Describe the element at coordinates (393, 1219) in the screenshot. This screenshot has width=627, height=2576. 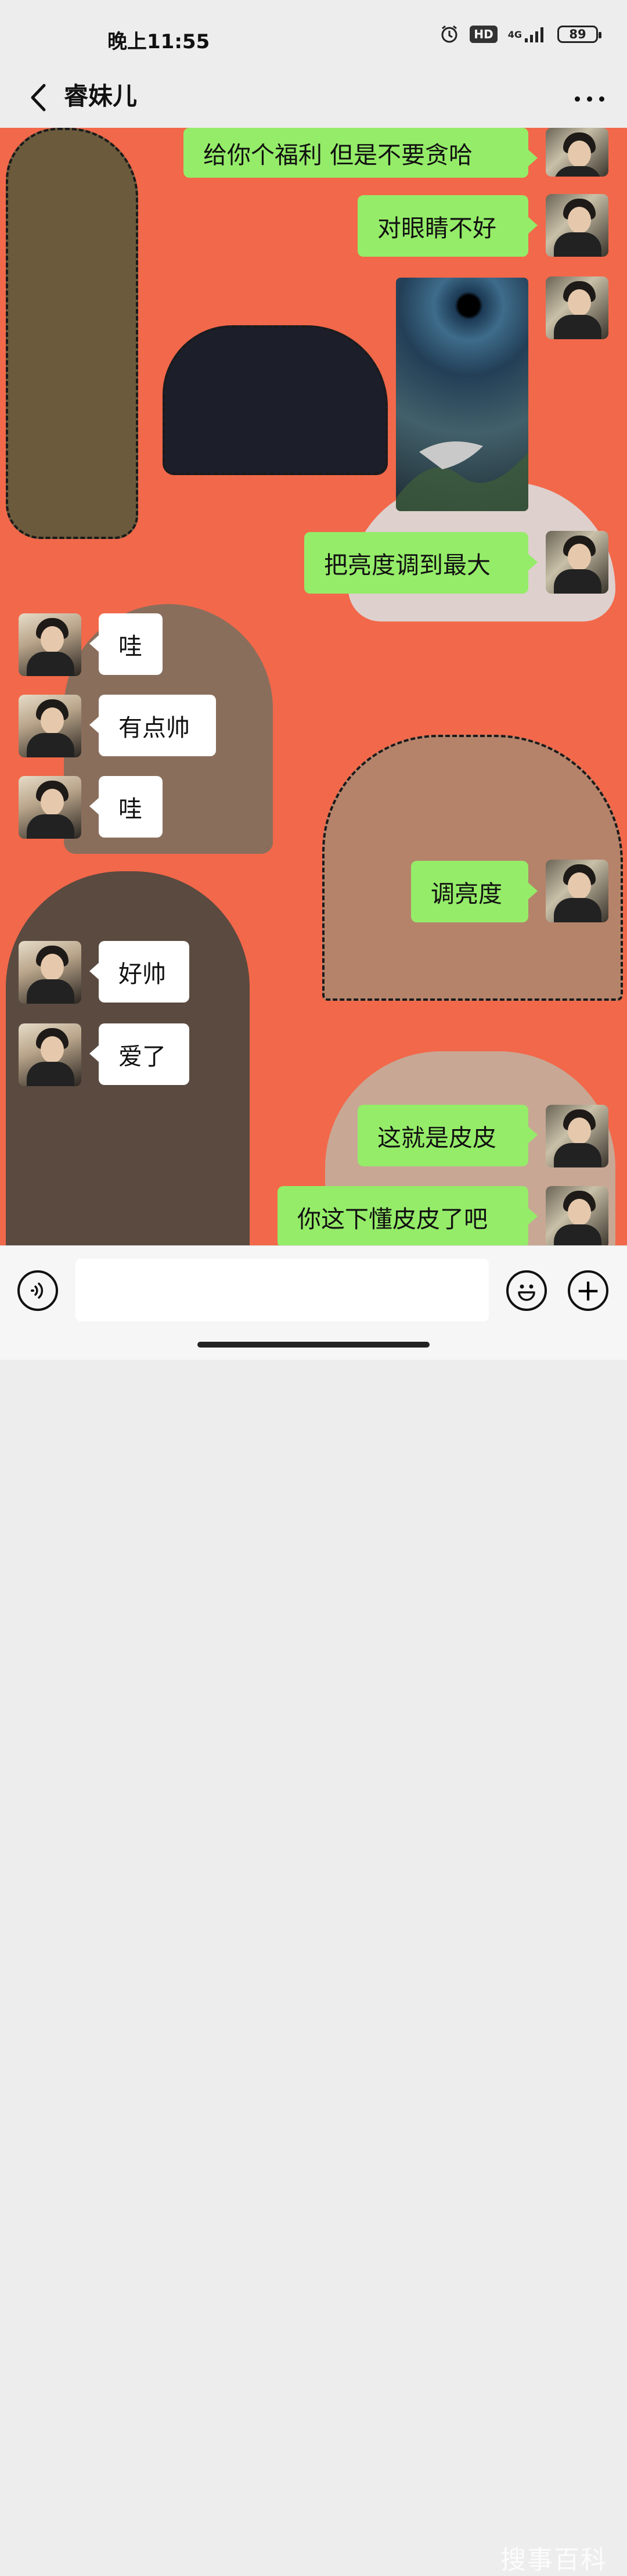
I see `message-text: 你这下懂皮皮了吧` at that location.